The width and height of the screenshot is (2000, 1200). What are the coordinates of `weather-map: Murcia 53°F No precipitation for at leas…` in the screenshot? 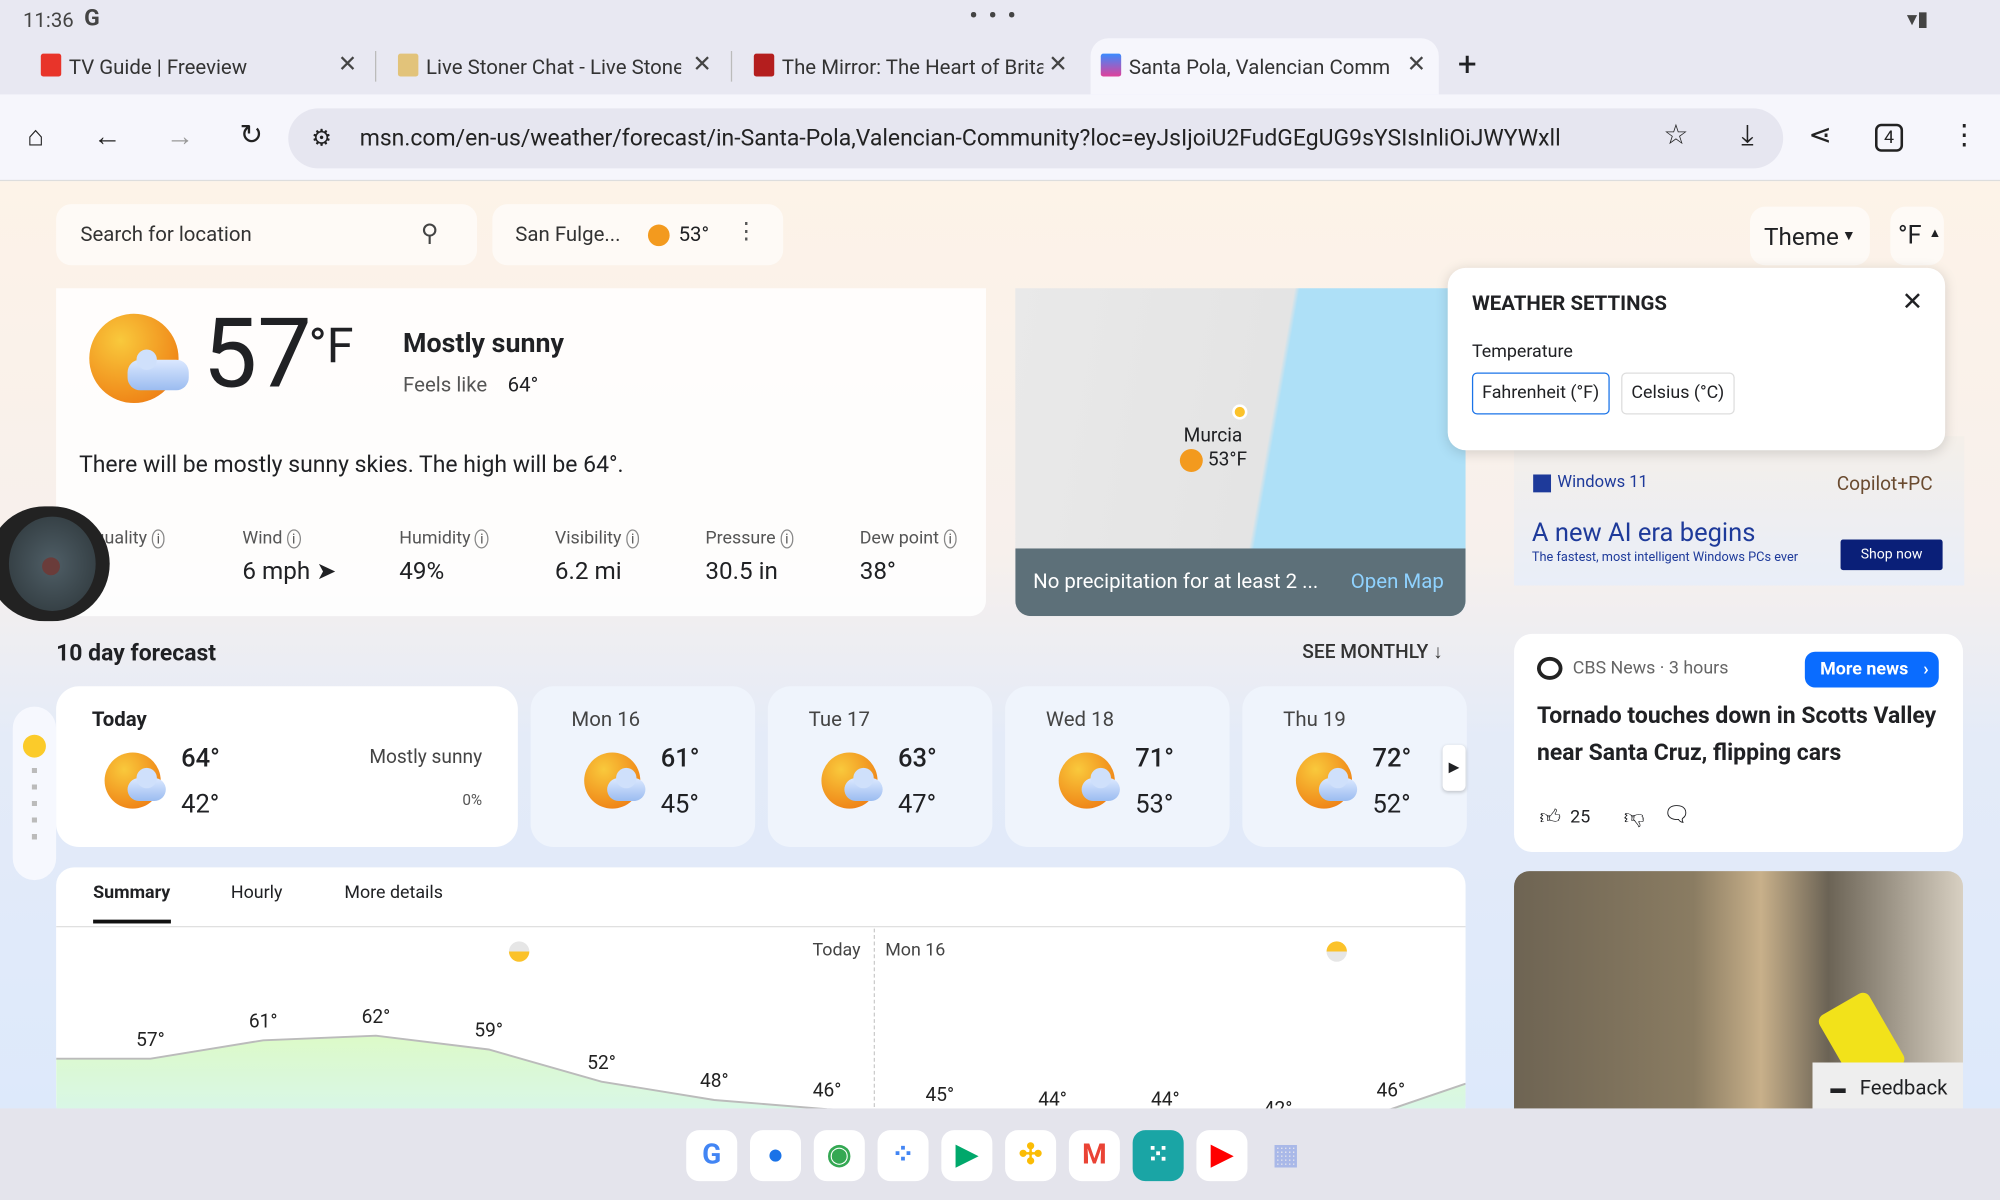 It's located at (1240, 452).